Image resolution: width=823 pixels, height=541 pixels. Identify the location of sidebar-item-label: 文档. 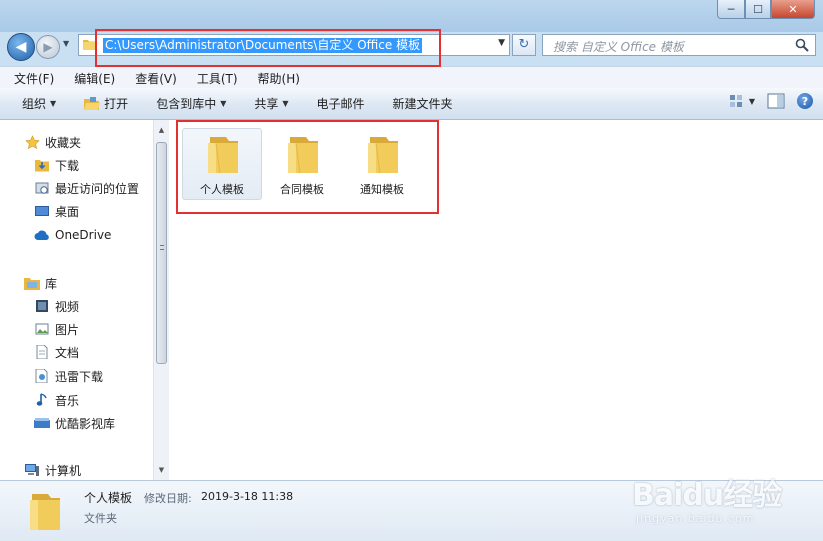
(67, 352).